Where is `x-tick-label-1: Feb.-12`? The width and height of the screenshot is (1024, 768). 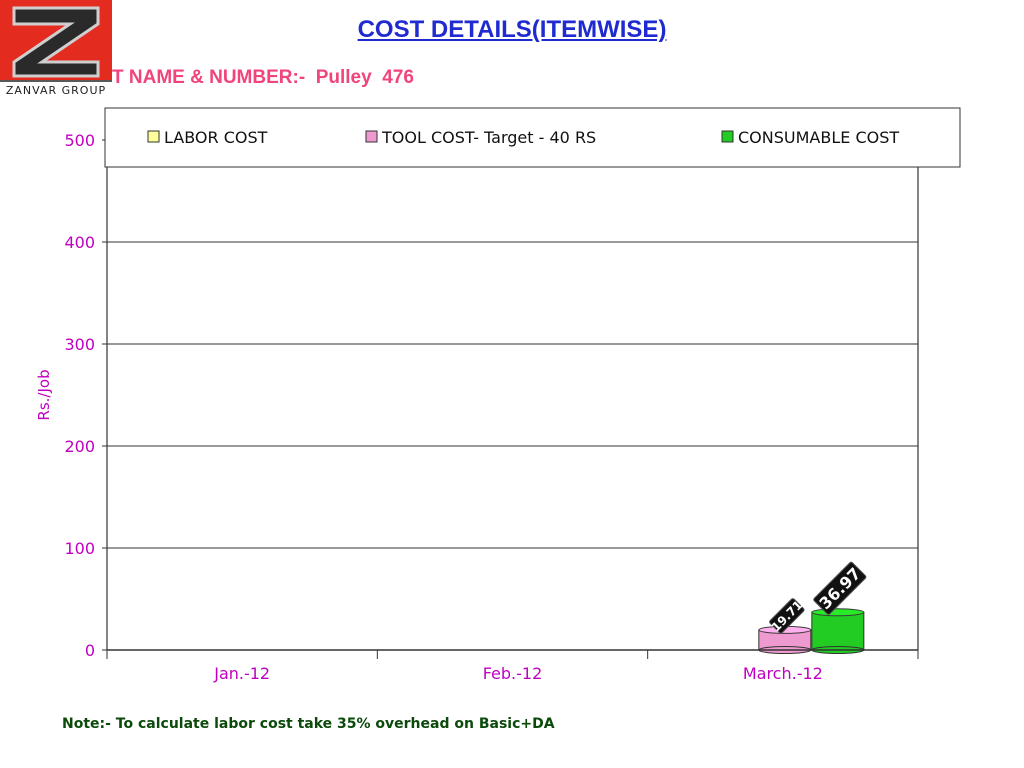
x-tick-label-1: Feb.-12 is located at coordinates (513, 673).